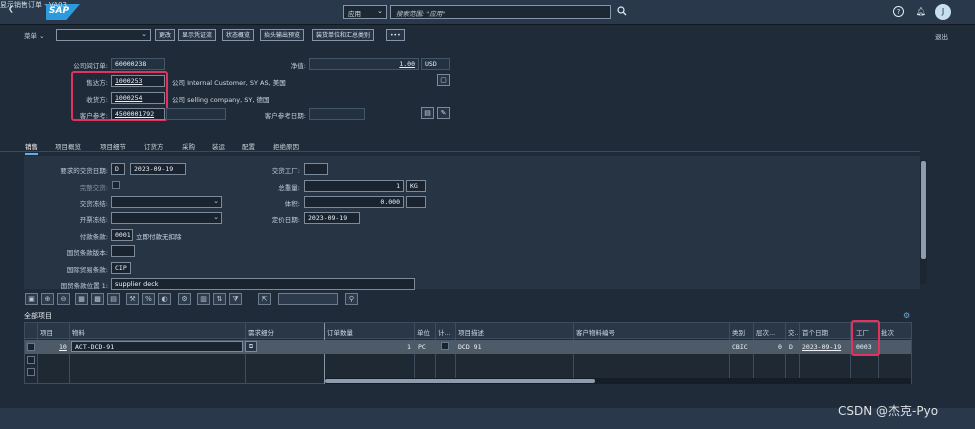 This screenshot has width=975, height=429. Describe the element at coordinates (443, 113) in the screenshot. I see `edit-icon: ✎` at that location.